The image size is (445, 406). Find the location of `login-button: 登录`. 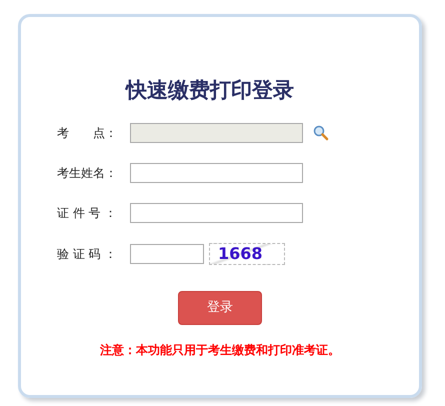

login-button: 登录 is located at coordinates (220, 307).